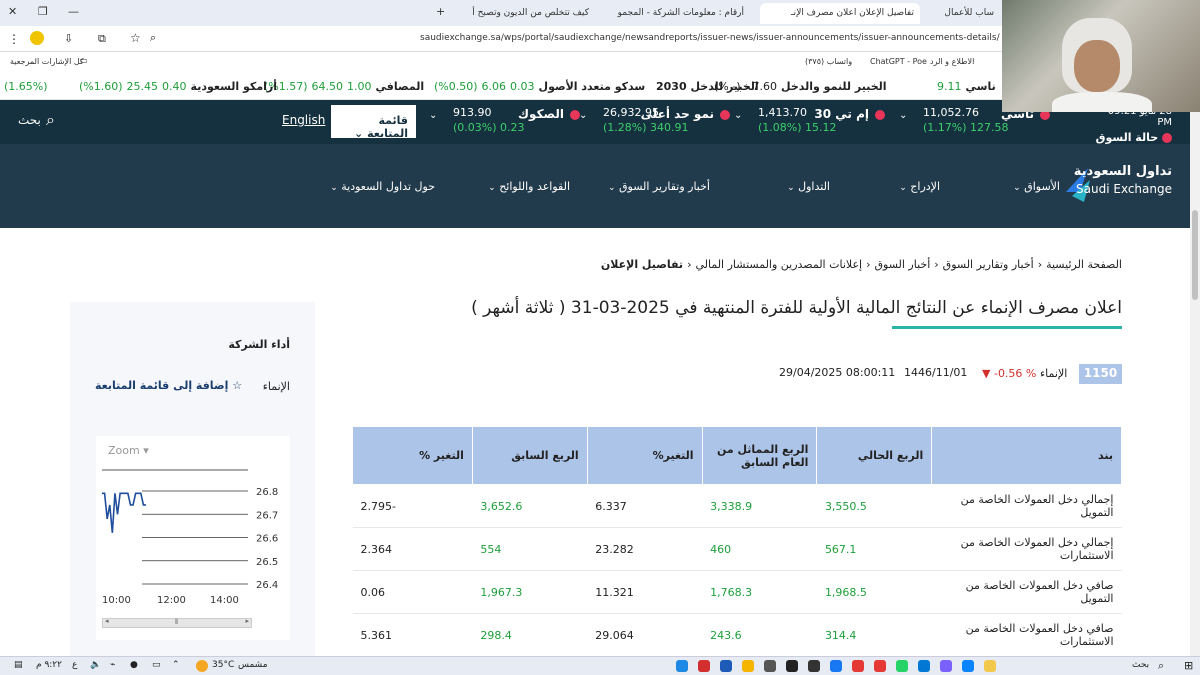 Image resolution: width=1200 pixels, height=675 pixels. I want to click on profile-avatar, so click(37, 38).